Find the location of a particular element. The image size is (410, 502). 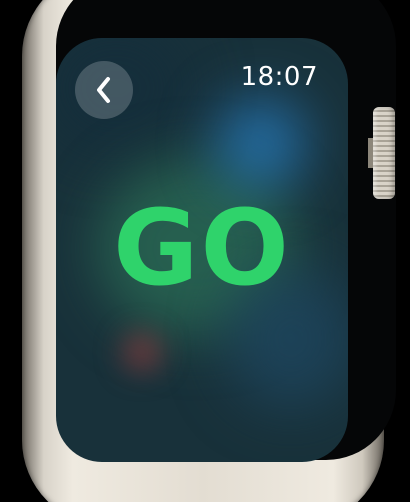

go-status-label: GO is located at coordinates (202, 248).